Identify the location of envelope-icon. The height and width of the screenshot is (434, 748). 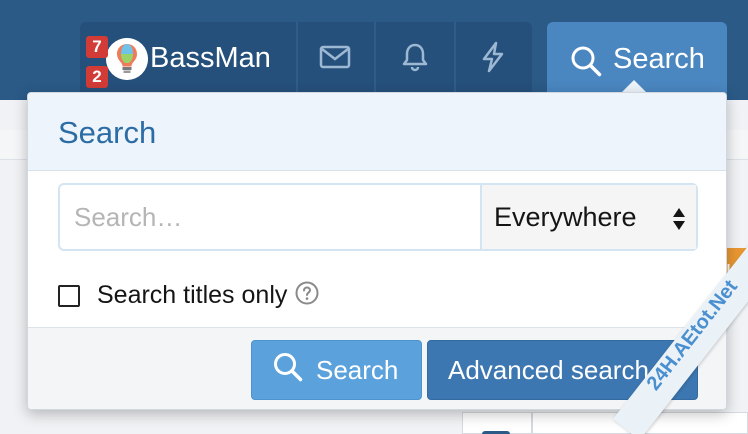
(335, 57).